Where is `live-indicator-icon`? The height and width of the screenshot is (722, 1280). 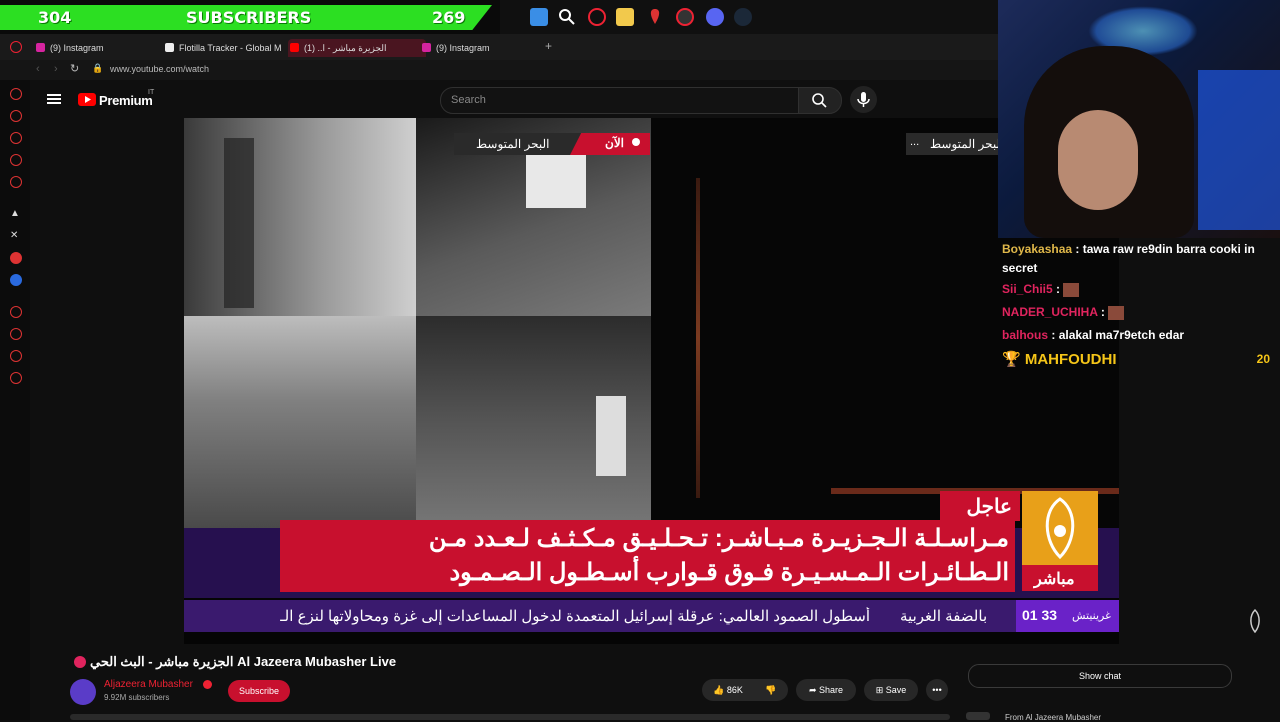 live-indicator-icon is located at coordinates (80, 662).